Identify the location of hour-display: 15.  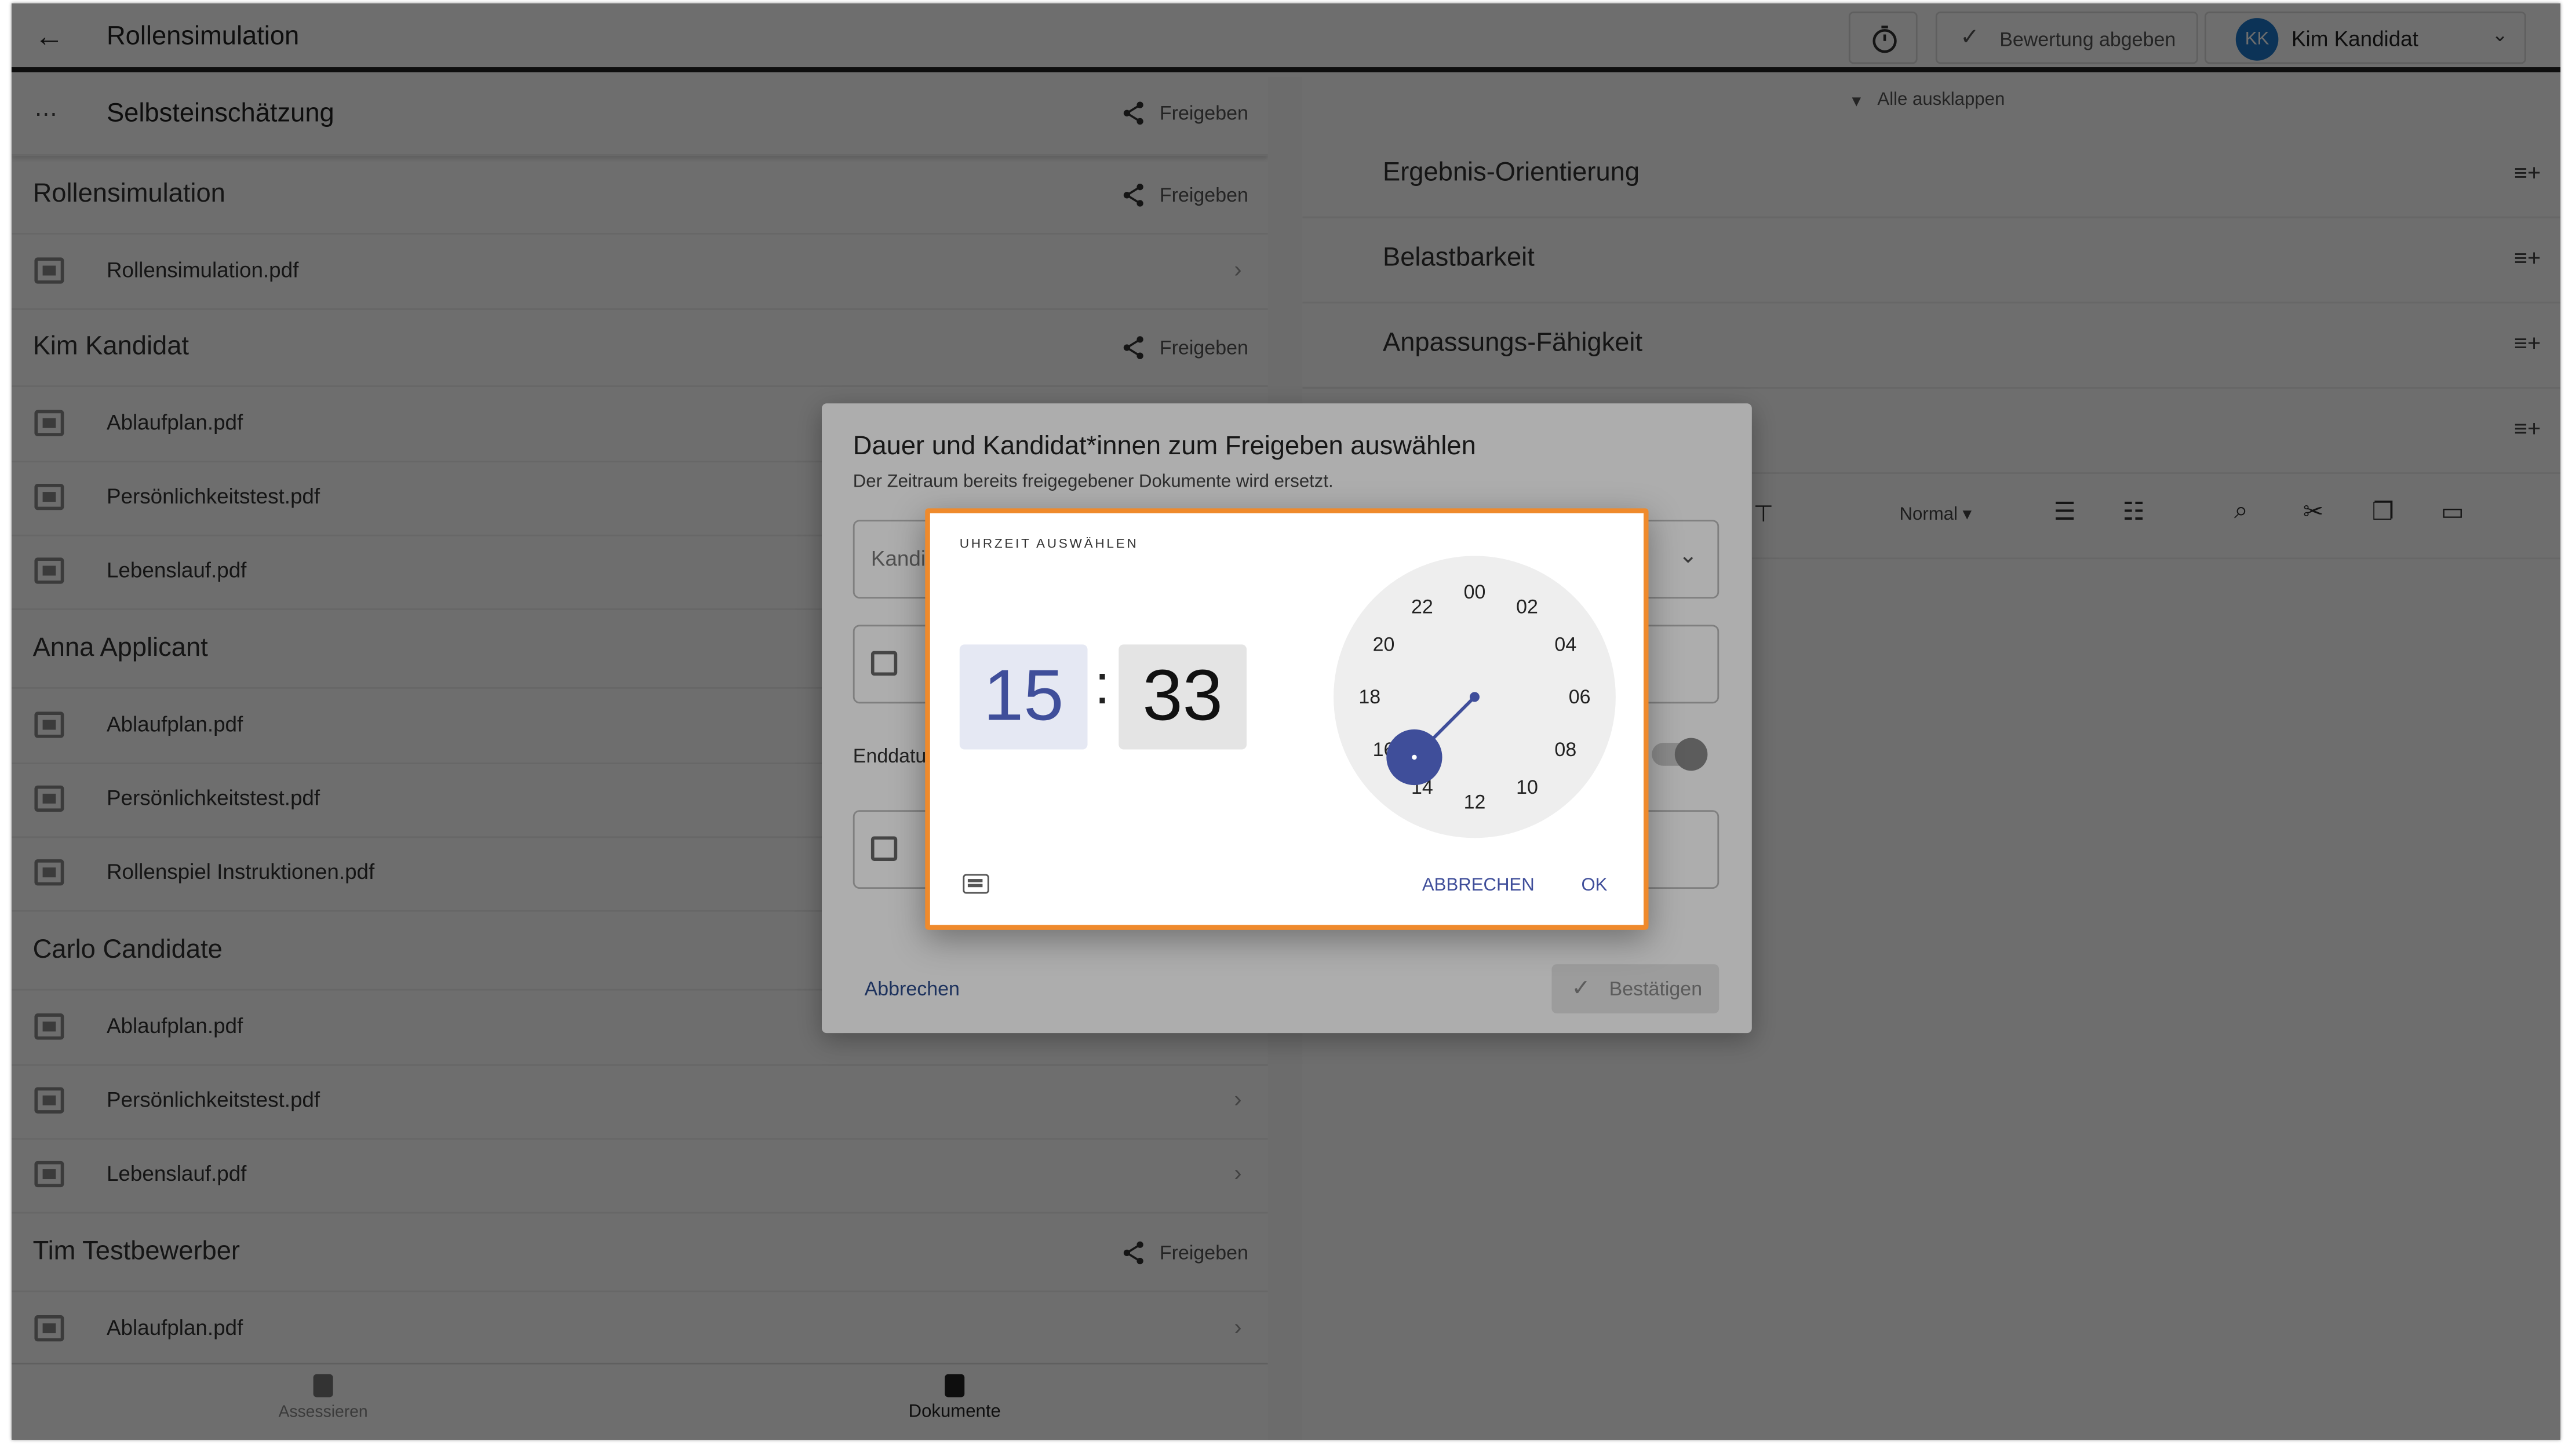
(1023, 697).